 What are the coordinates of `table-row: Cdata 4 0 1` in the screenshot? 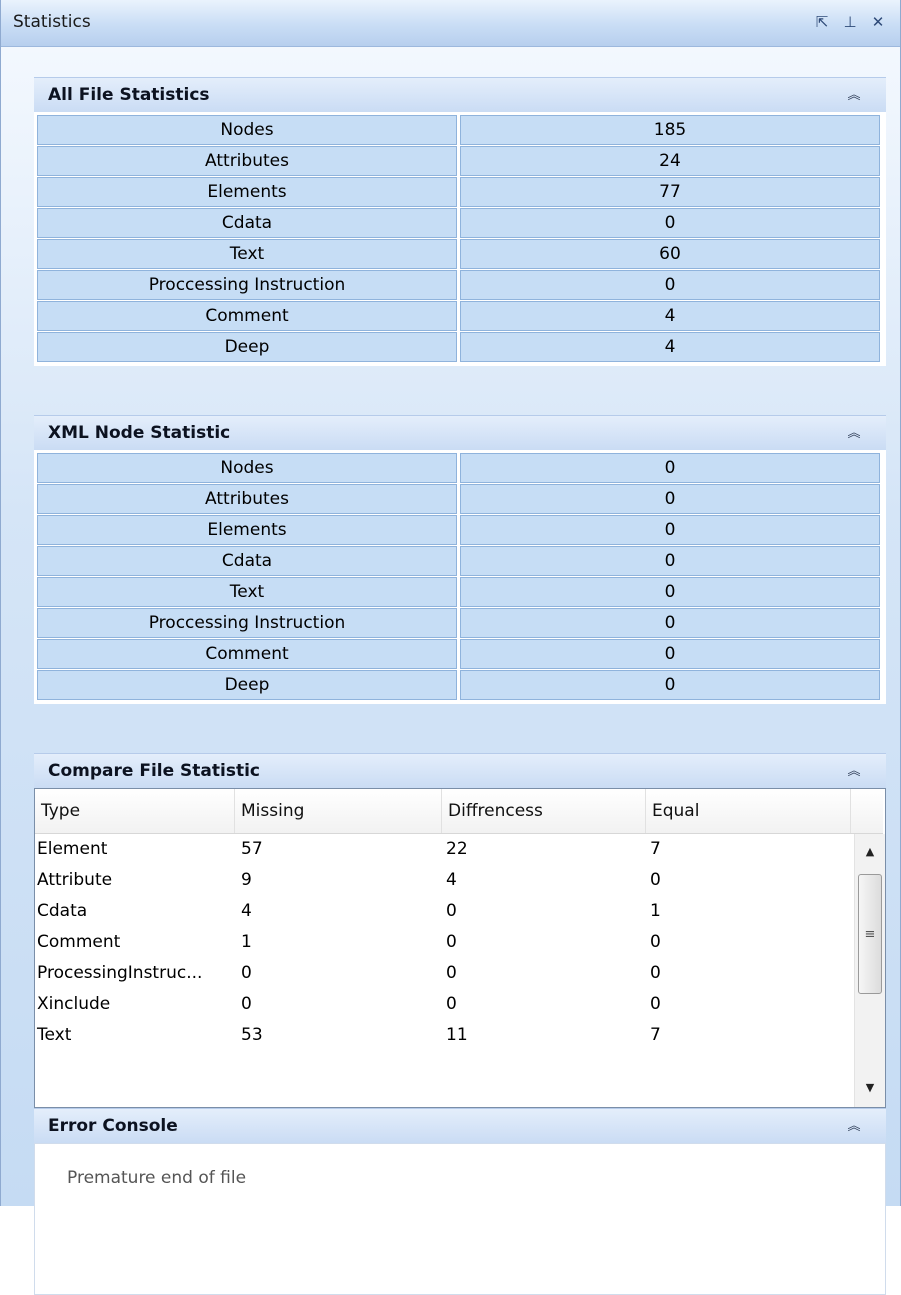 It's located at (443, 911).